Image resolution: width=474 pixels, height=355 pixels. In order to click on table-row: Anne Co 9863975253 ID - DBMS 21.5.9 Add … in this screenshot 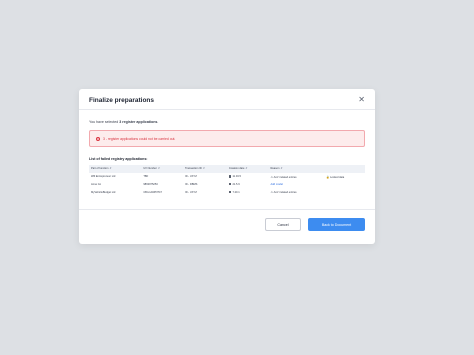, I will do `click(227, 184)`.